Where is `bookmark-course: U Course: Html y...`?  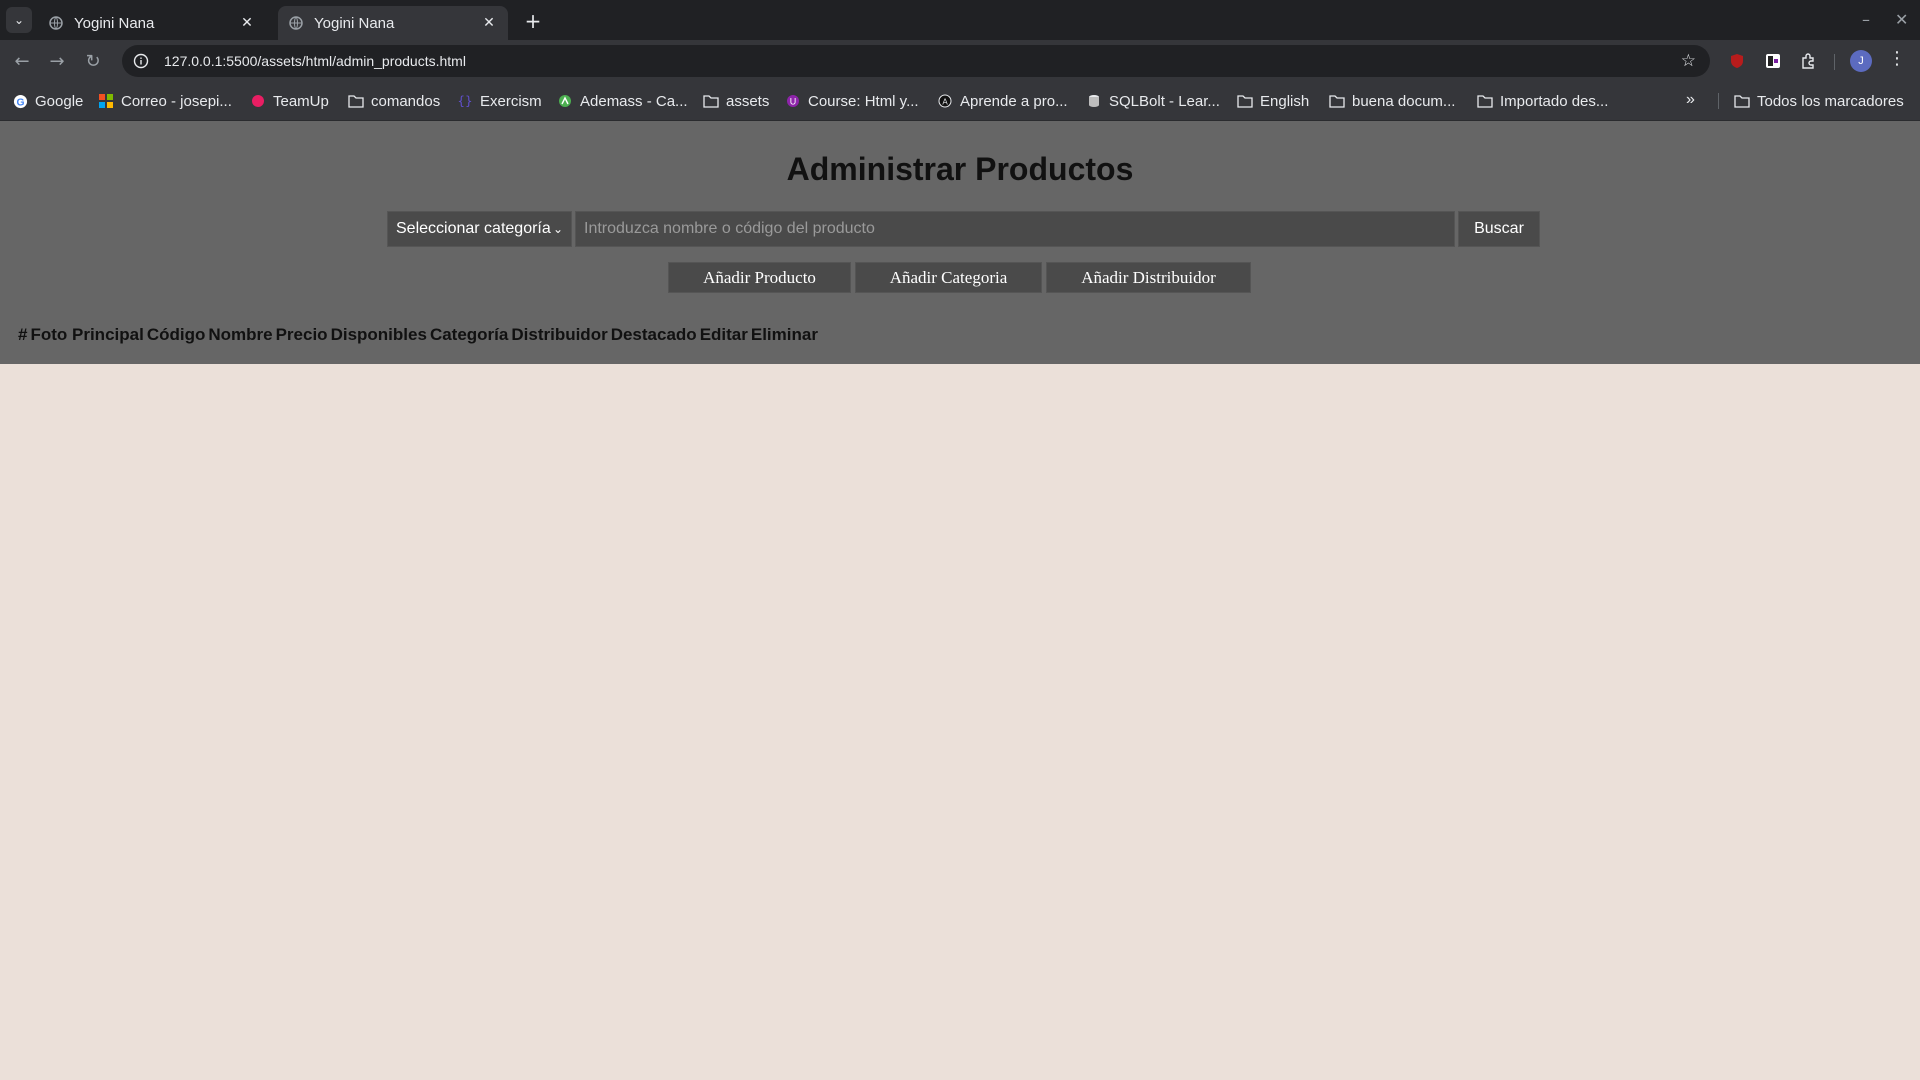 bookmark-course: U Course: Html y... is located at coordinates (852, 101).